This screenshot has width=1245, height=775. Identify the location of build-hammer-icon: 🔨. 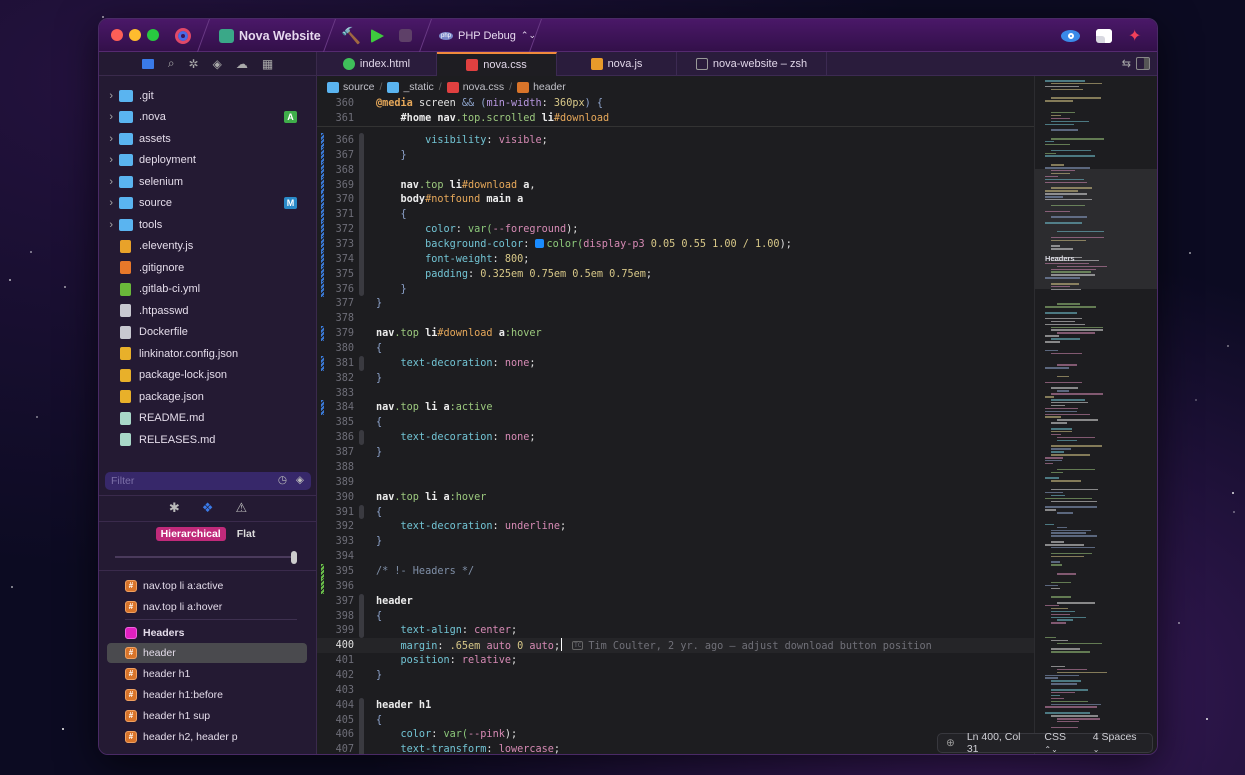
(351, 35).